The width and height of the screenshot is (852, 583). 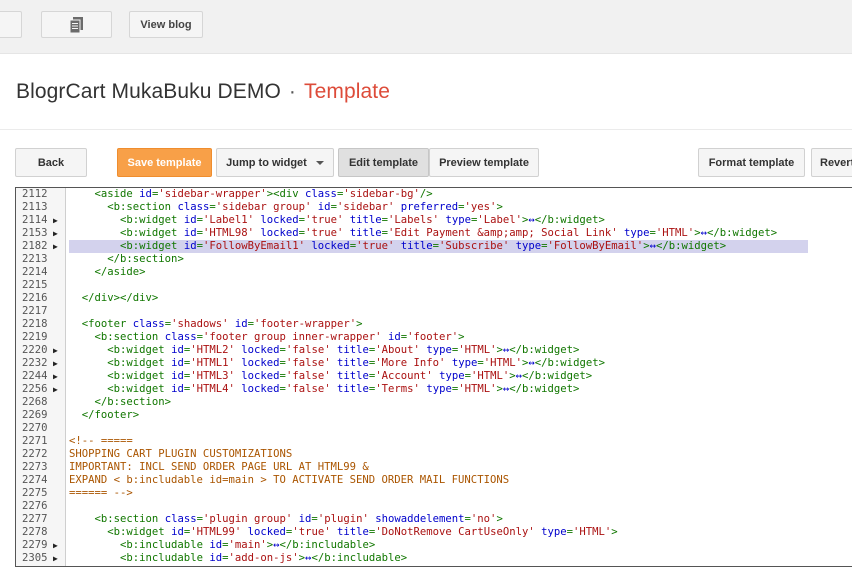 I want to click on code-line: 2217, so click(x=434, y=311).